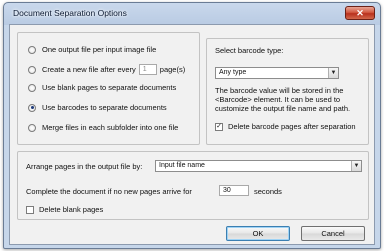 This screenshot has width=384, height=251. What do you see at coordinates (333, 233) in the screenshot?
I see `cancel-button: Cancel` at bounding box center [333, 233].